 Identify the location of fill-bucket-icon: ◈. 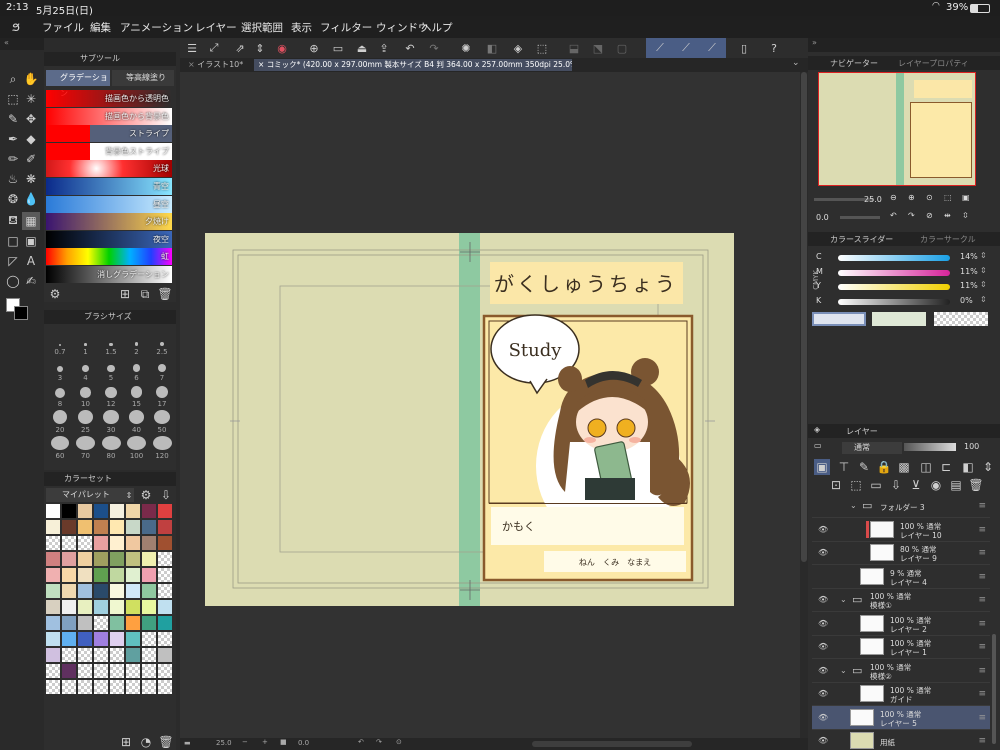
(518, 48).